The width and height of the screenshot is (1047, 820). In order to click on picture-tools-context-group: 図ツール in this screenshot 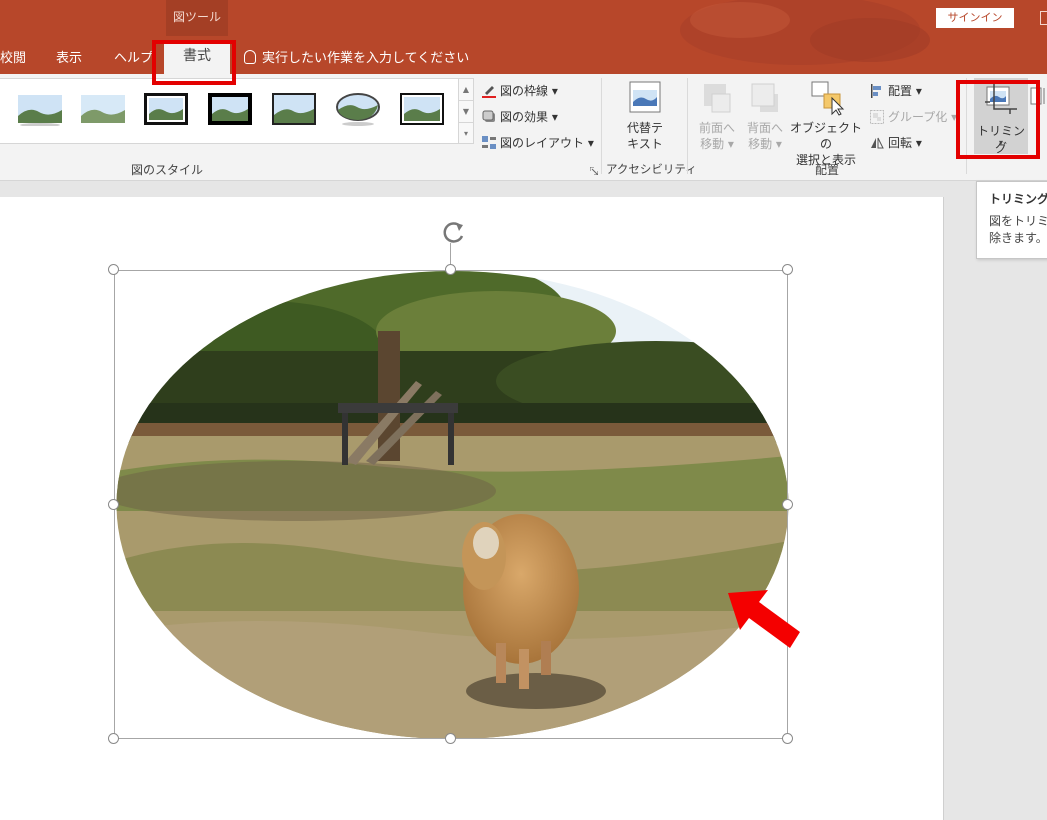, I will do `click(197, 18)`.